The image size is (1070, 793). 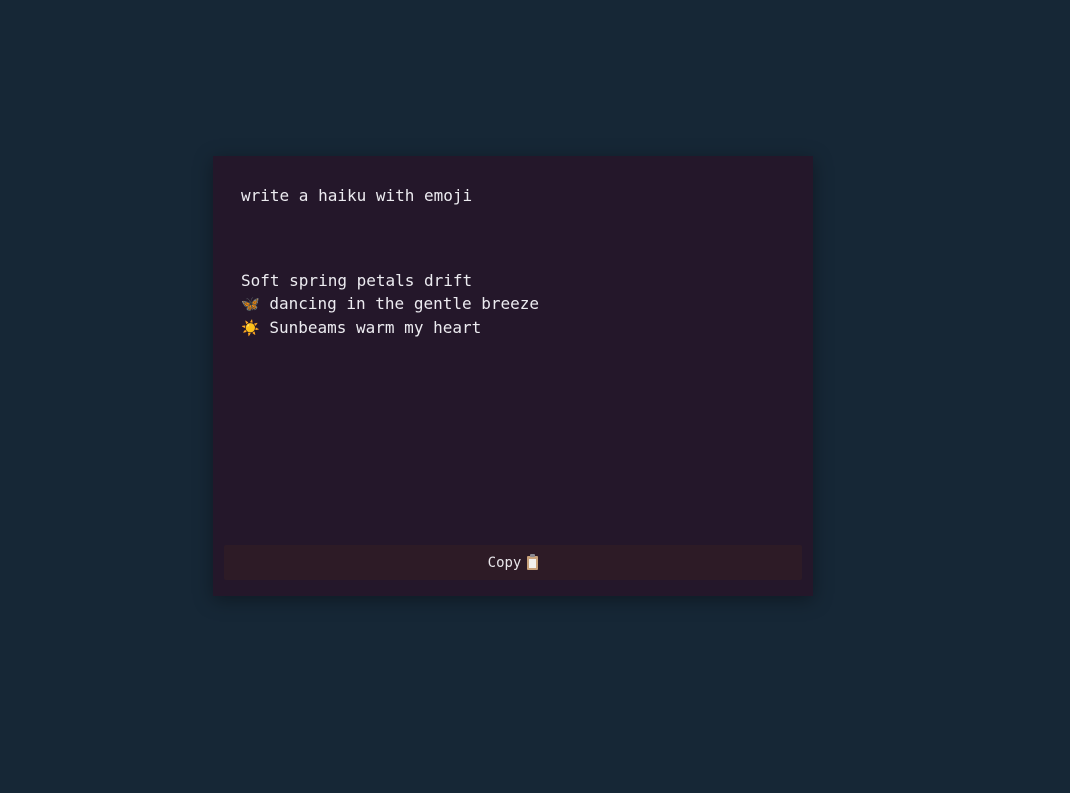 I want to click on response-line: ☀️ Sunbeams warm my heart, so click(x=390, y=328).